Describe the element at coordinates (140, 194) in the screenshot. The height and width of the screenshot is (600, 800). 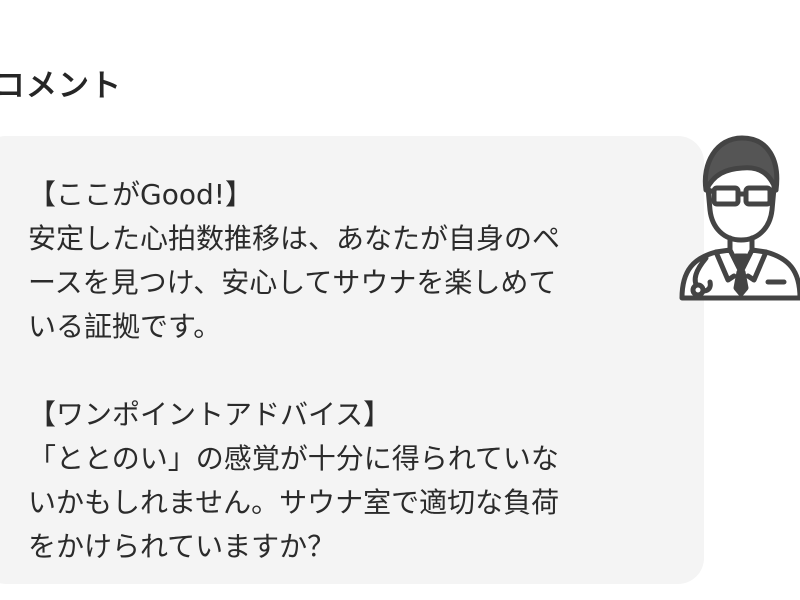
I see `good-heading: 【ここがGood!】` at that location.